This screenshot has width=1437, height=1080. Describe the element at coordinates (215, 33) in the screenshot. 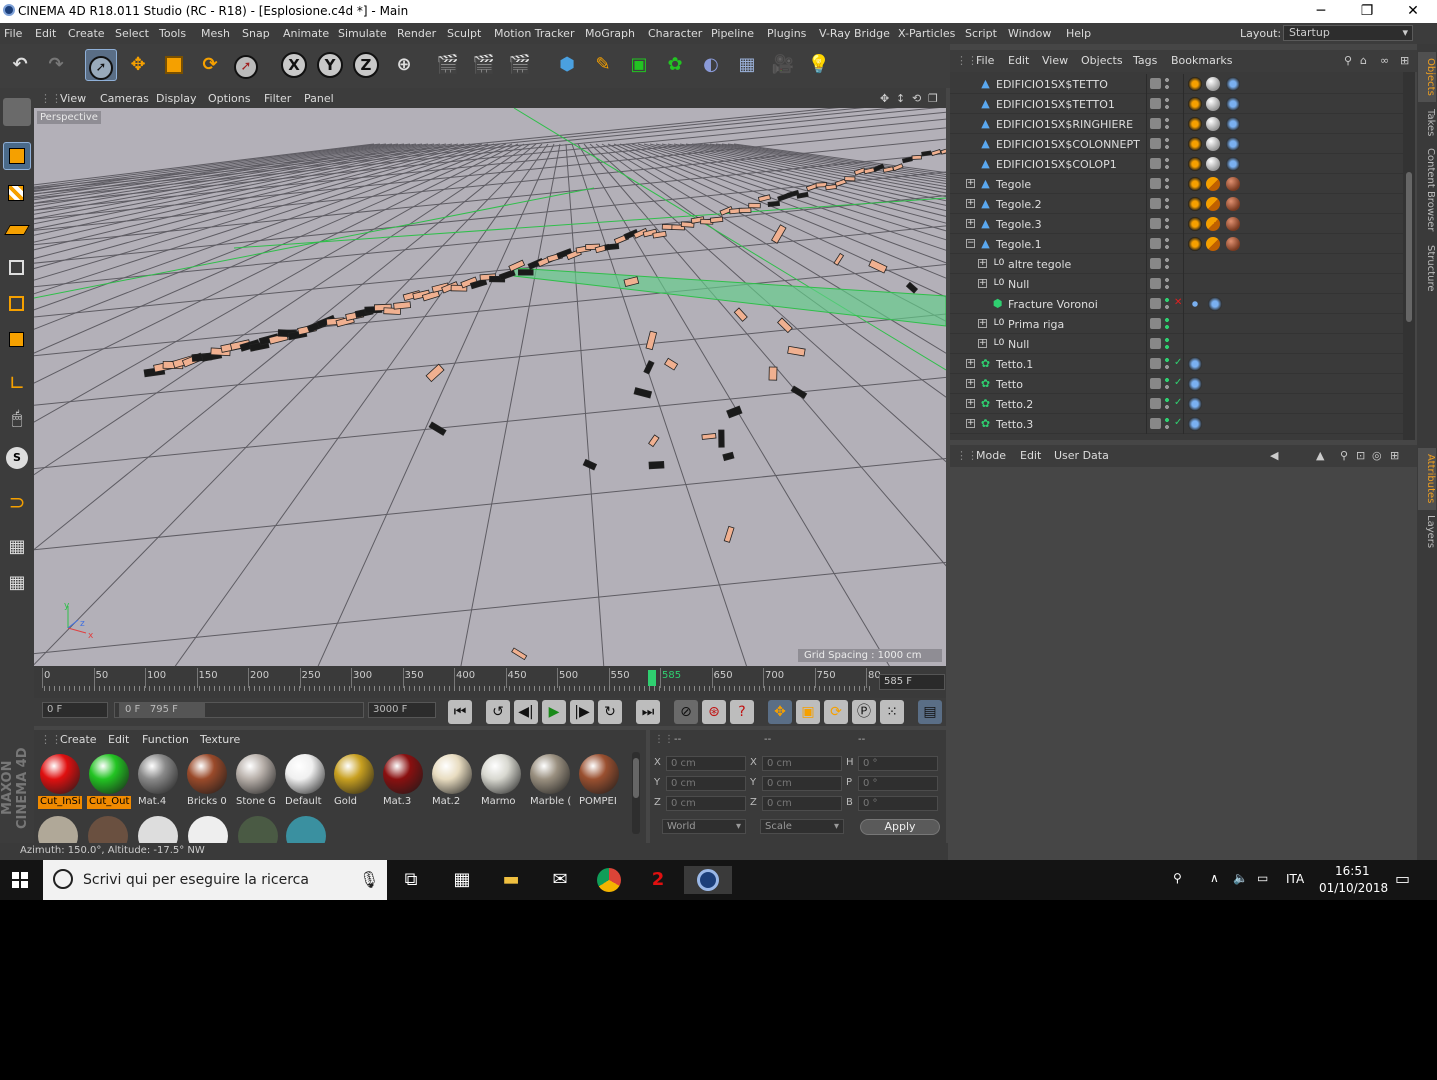

I see `menu-mesh: Mesh` at that location.